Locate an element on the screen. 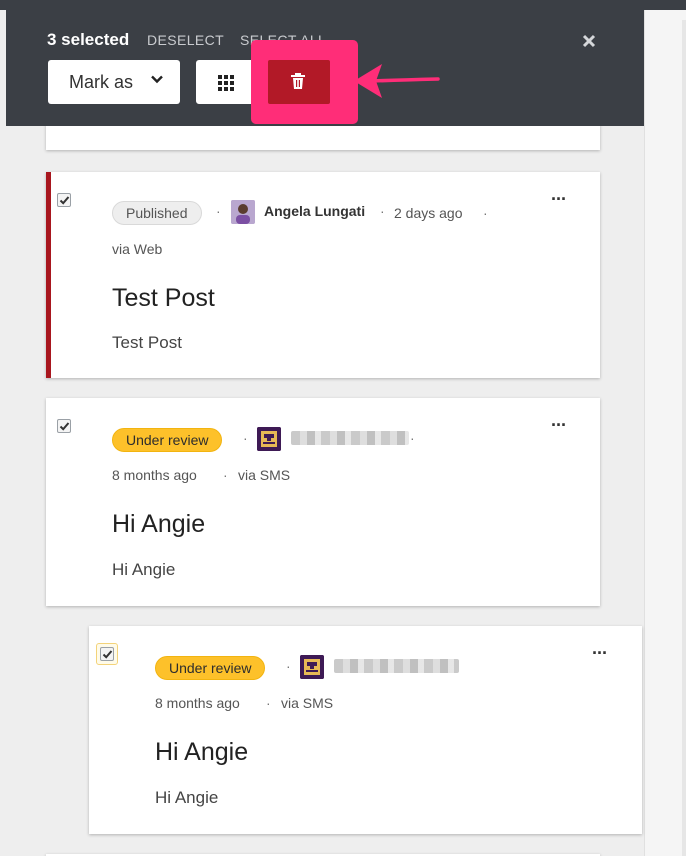  author-name: Angela Lungati is located at coordinates (314, 211).